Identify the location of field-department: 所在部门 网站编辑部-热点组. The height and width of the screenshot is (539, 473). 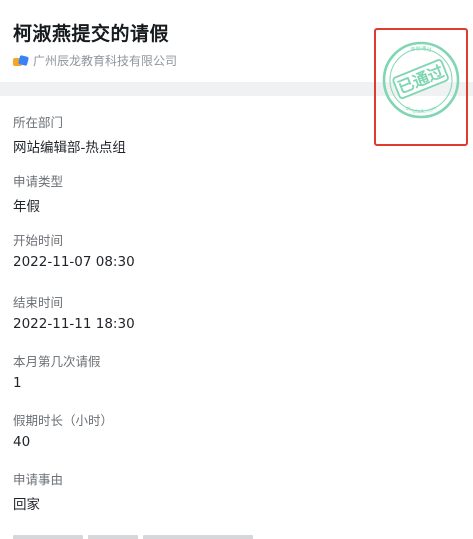
(69, 134).